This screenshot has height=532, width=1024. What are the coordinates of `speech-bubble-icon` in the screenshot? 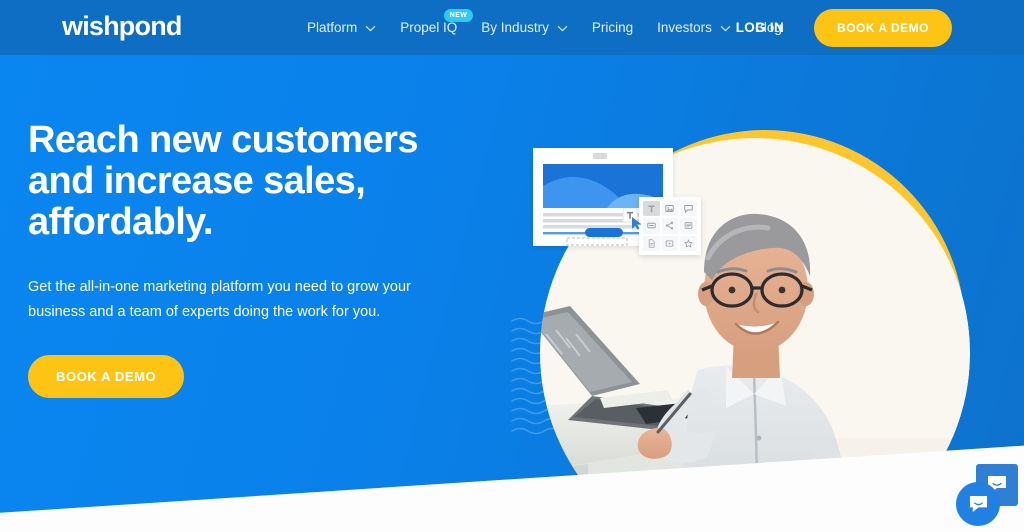 It's located at (688, 209).